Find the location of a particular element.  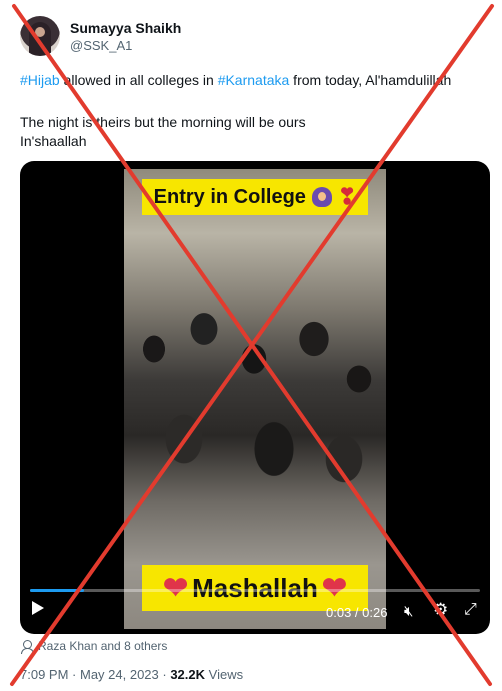

author-handle: @SSK_A1 is located at coordinates (101, 45).